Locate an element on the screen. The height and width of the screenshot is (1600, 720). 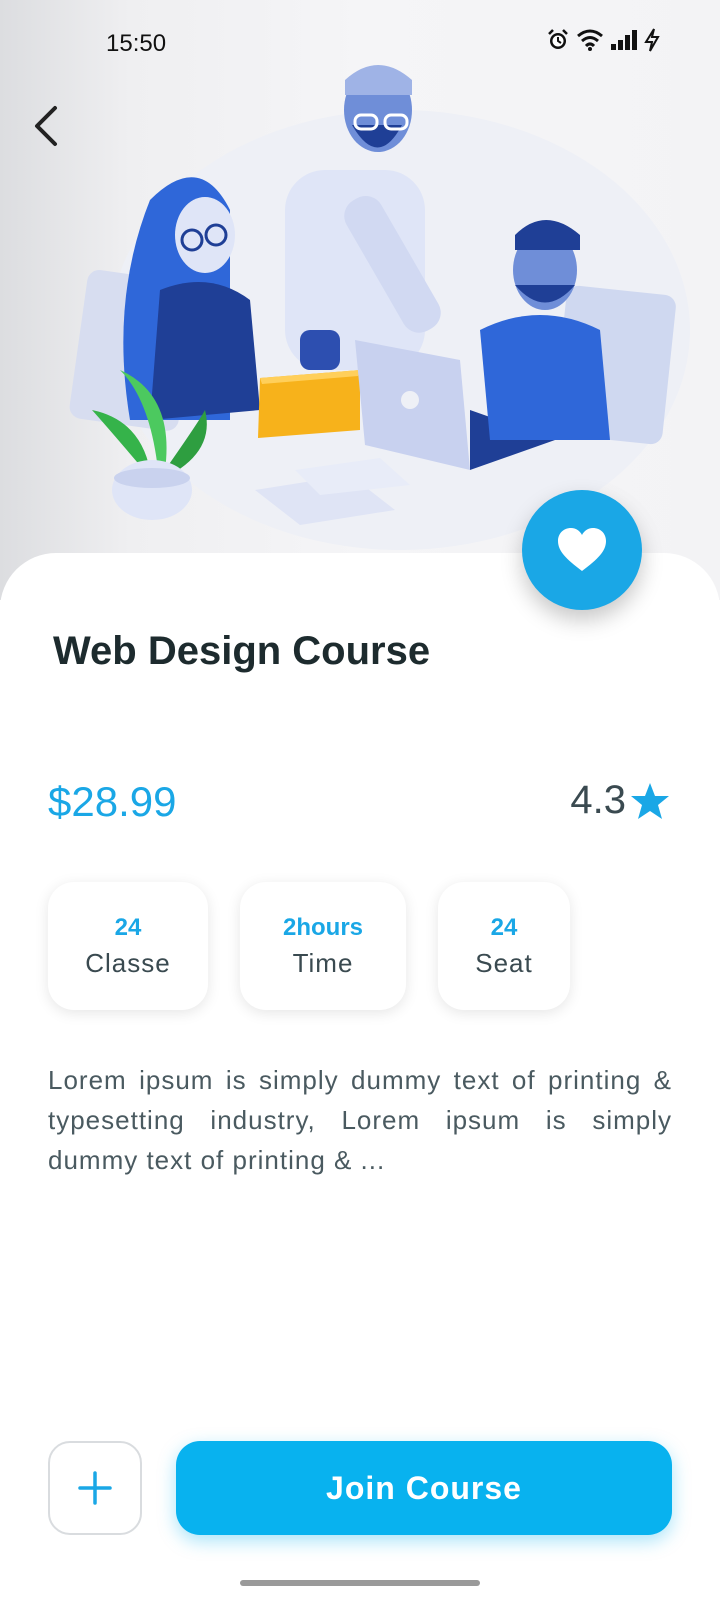
plus-icon is located at coordinates (95, 1488).